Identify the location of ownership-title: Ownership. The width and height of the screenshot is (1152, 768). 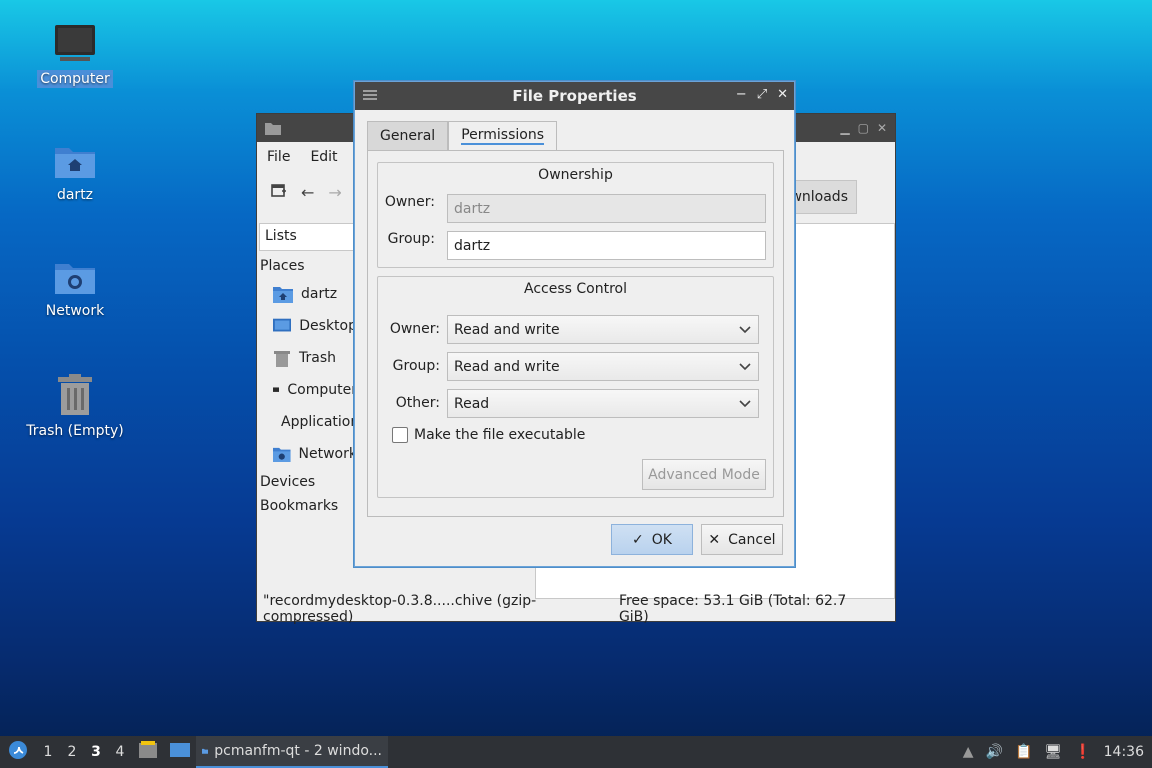
(575, 175).